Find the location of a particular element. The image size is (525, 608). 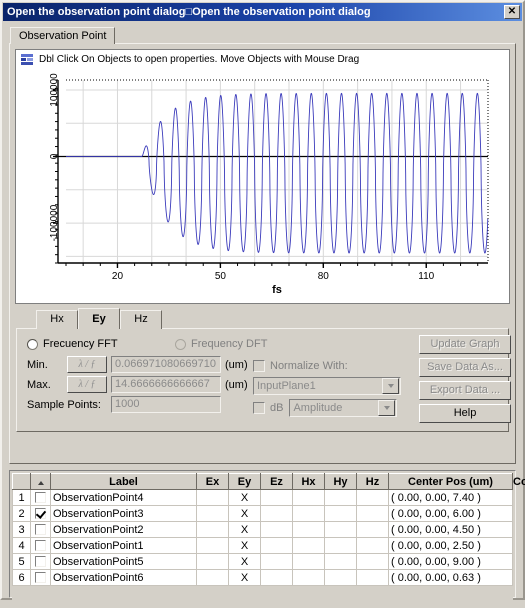

min-input: 0.066971080669710 is located at coordinates (166, 364).